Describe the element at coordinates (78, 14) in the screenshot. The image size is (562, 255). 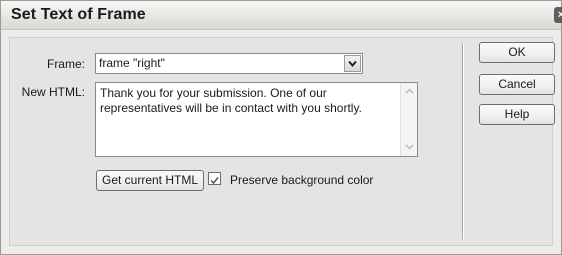
I see `dialog-title: Set Text of Frame` at that location.